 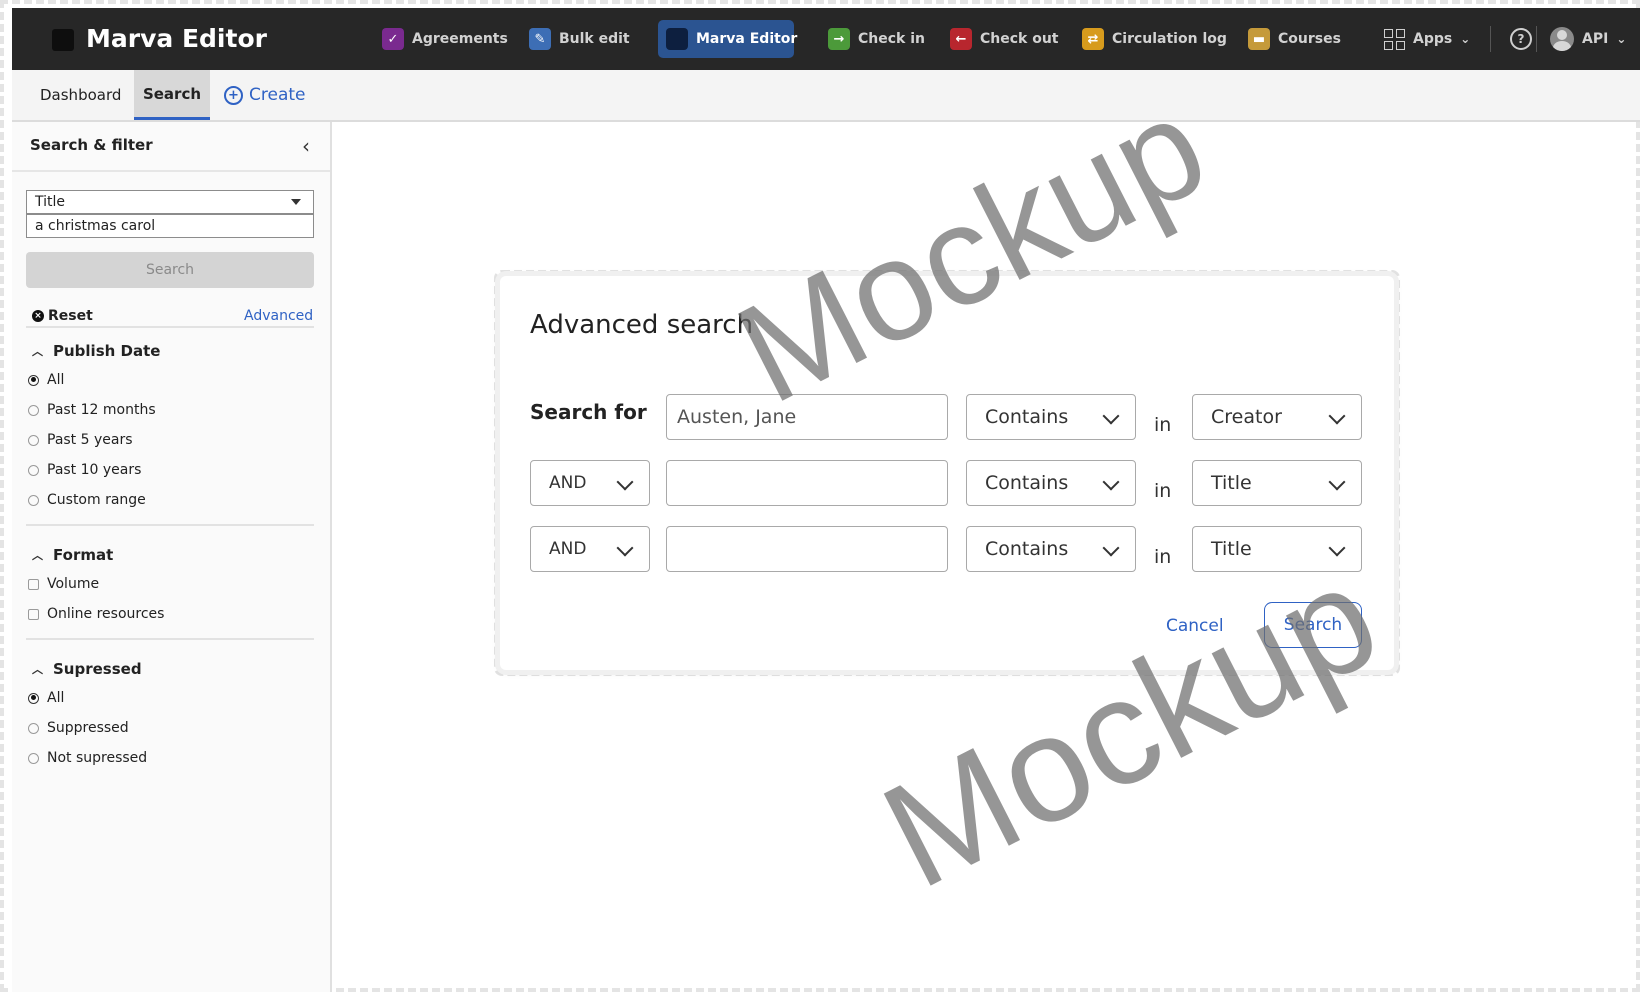 I want to click on search-query-input: a christmas carol, so click(x=170, y=226).